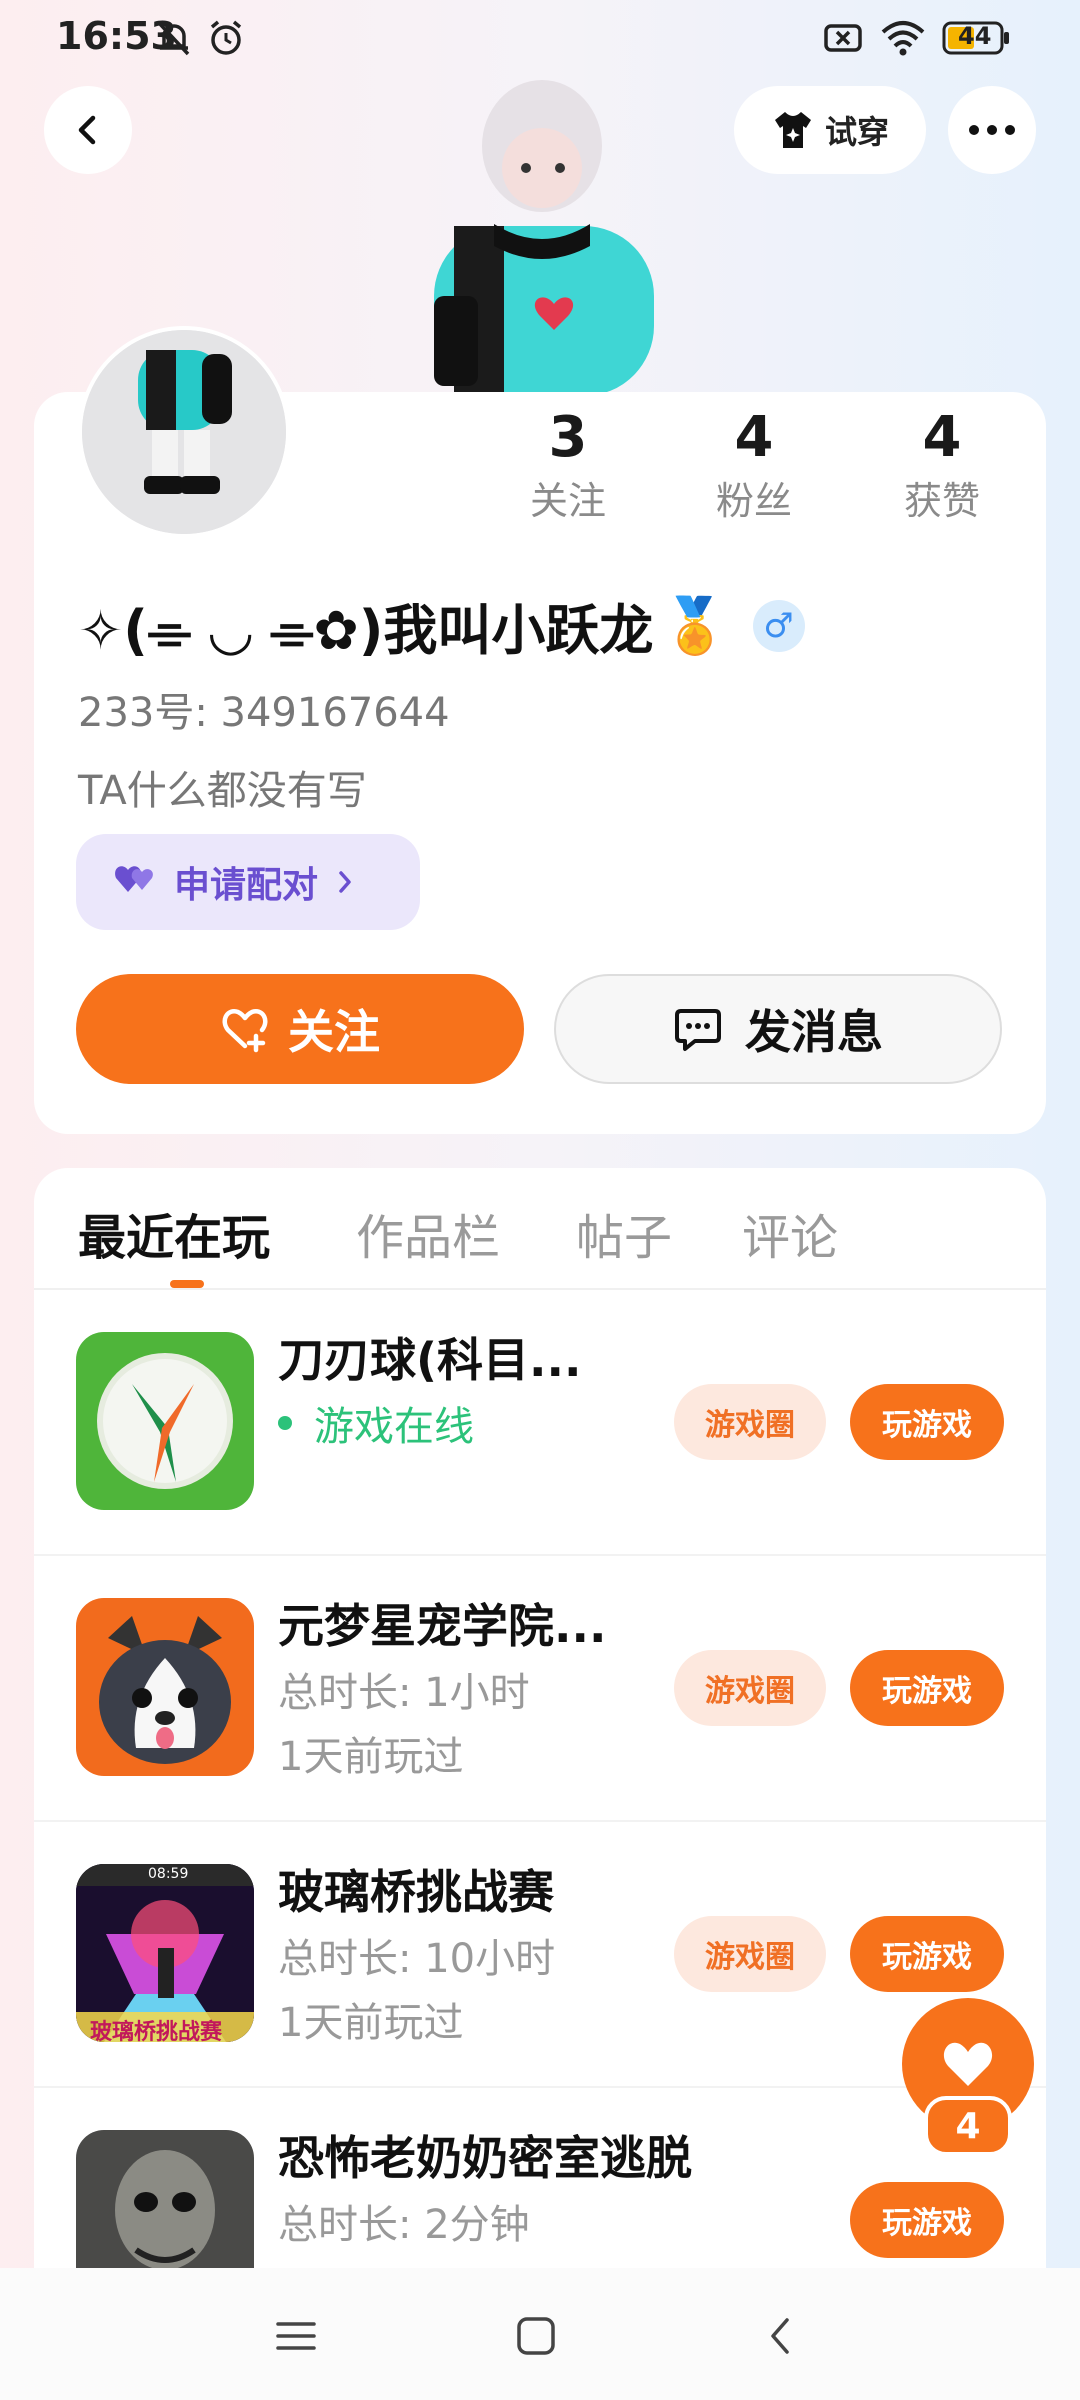 The width and height of the screenshot is (1080, 2400). What do you see at coordinates (540, 1423) in the screenshot?
I see `game-row: 刀刃球(科目... 游戏在线 游戏圈 玩游戏` at bounding box center [540, 1423].